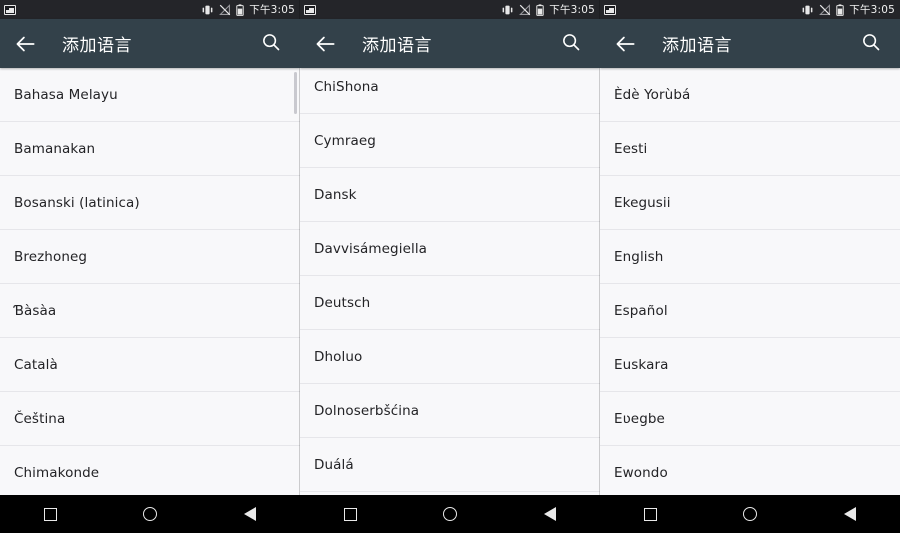 This screenshot has height=533, width=900. What do you see at coordinates (450, 141) in the screenshot?
I see `language-row: Cymraeg` at bounding box center [450, 141].